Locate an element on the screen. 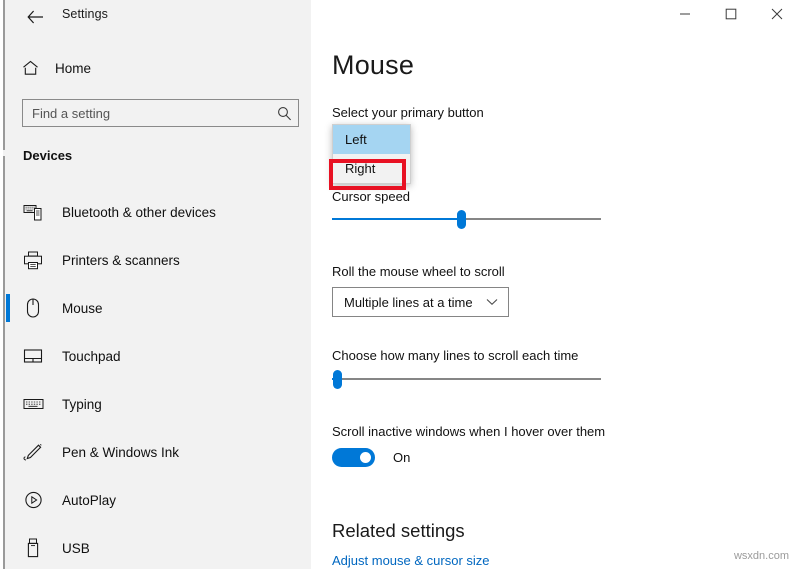 Image resolution: width=800 pixels, height=569 pixels. printer-icon is located at coordinates (33, 260).